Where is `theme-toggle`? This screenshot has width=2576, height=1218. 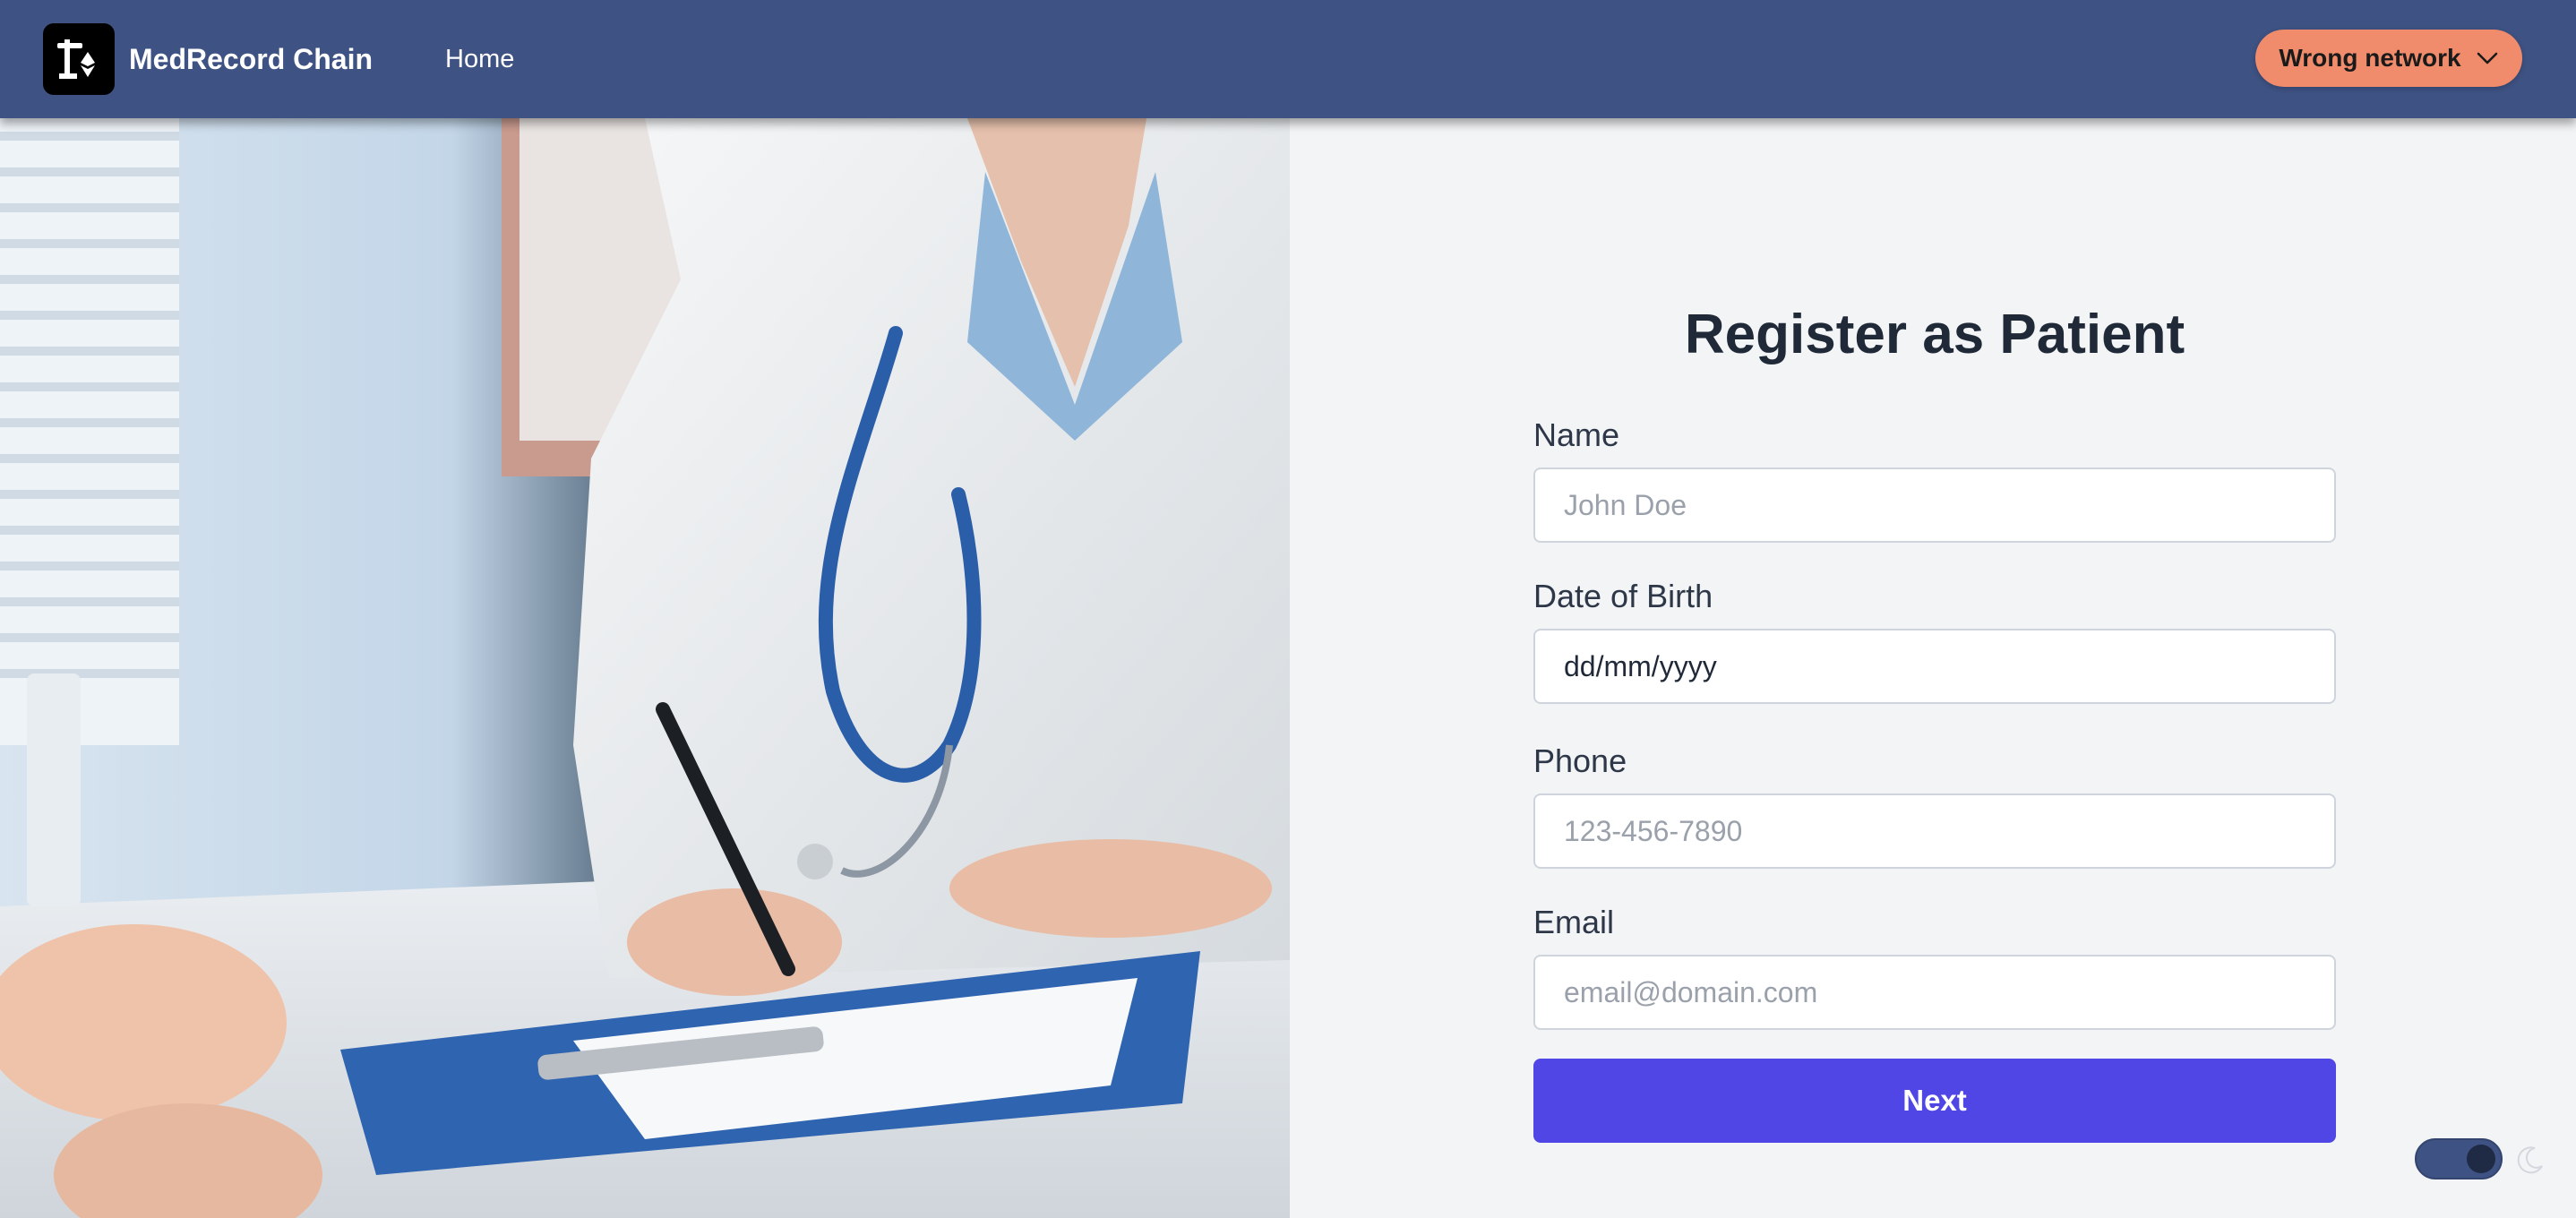
theme-toggle is located at coordinates (2459, 1158).